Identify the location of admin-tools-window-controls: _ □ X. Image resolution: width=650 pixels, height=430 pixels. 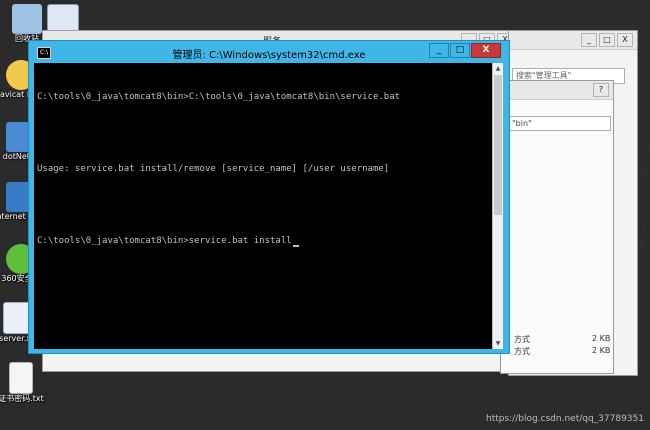
(607, 40).